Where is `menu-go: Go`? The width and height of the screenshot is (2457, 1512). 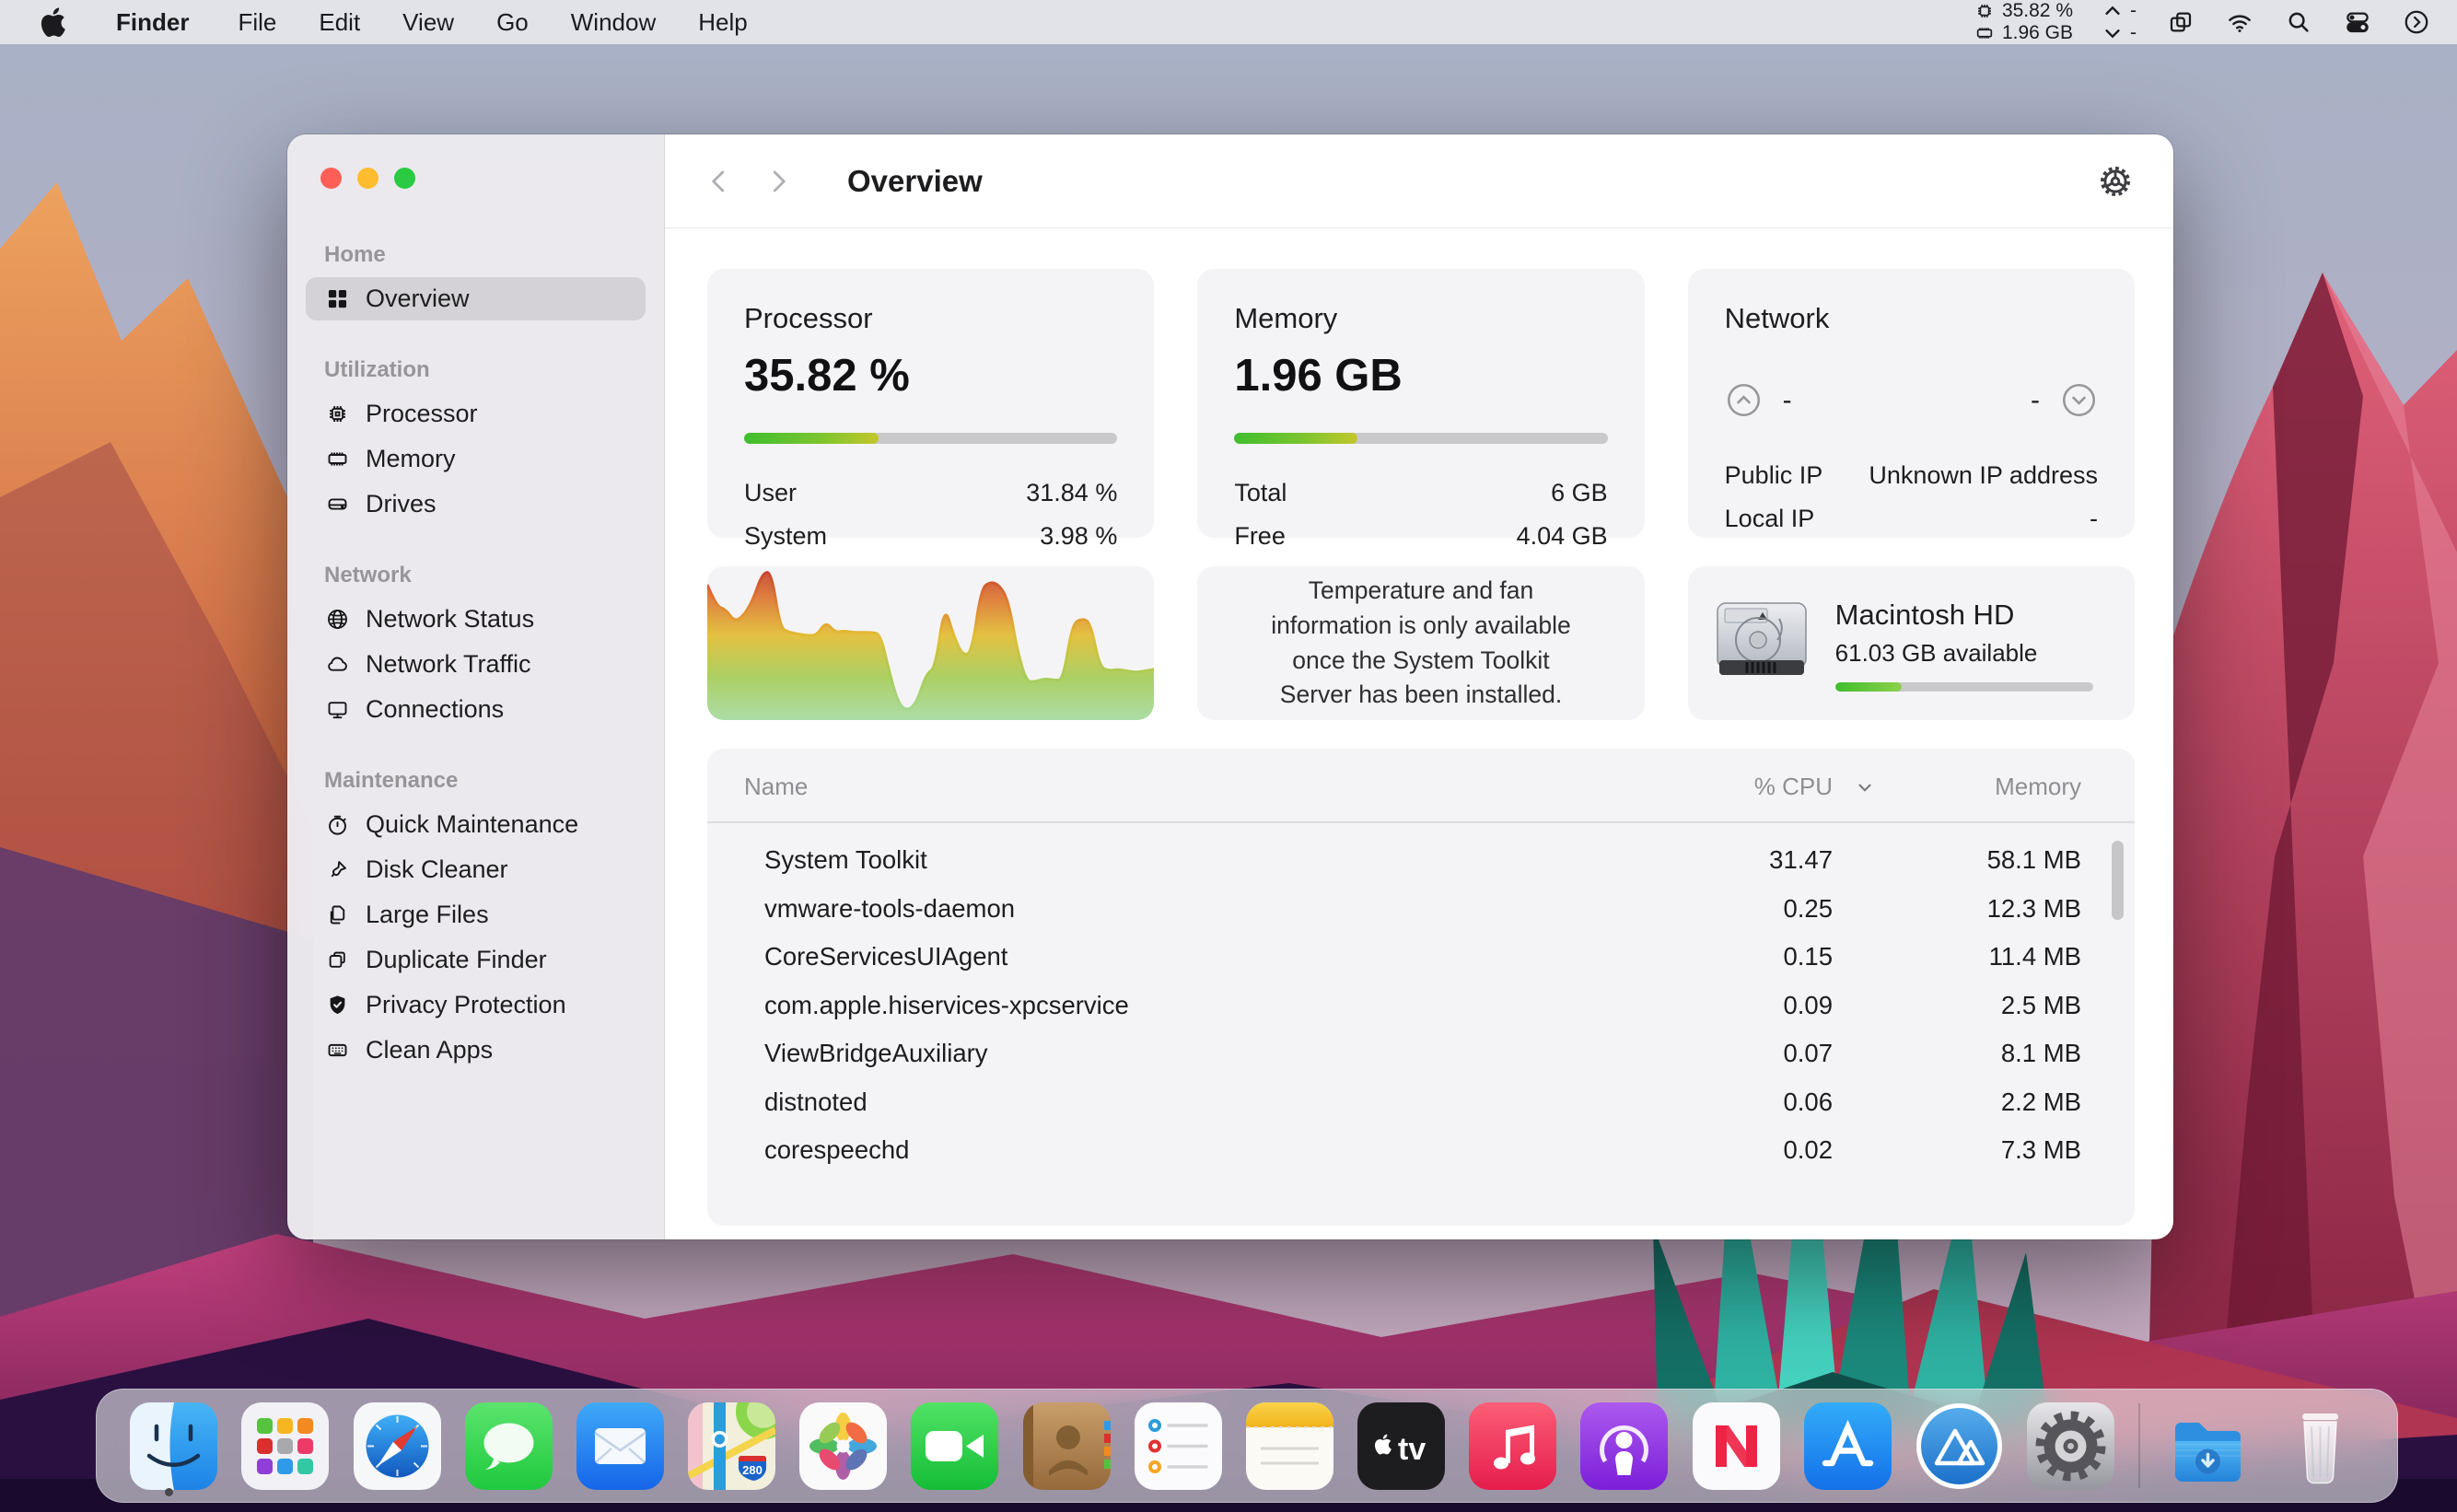
menu-go: Go is located at coordinates (512, 22).